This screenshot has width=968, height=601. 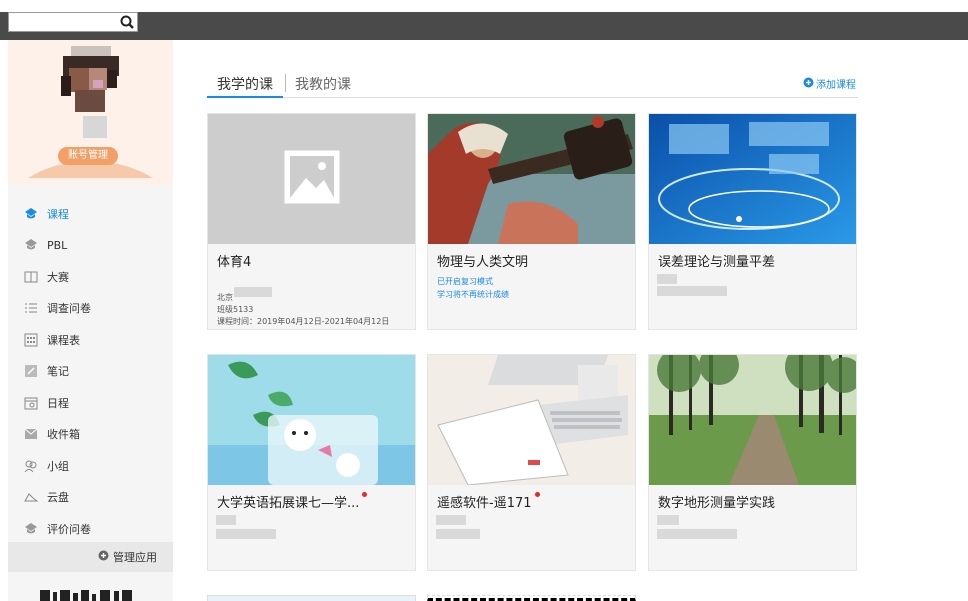 What do you see at coordinates (31, 403) in the screenshot?
I see `calendar-icon` at bounding box center [31, 403].